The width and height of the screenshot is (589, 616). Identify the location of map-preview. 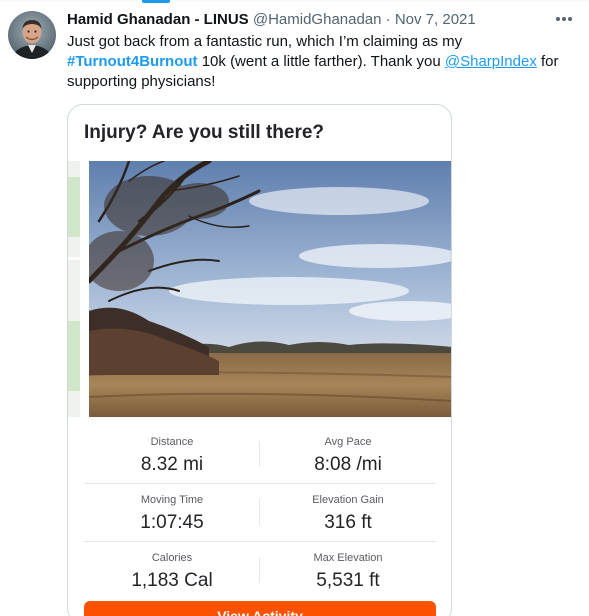
(74, 289).